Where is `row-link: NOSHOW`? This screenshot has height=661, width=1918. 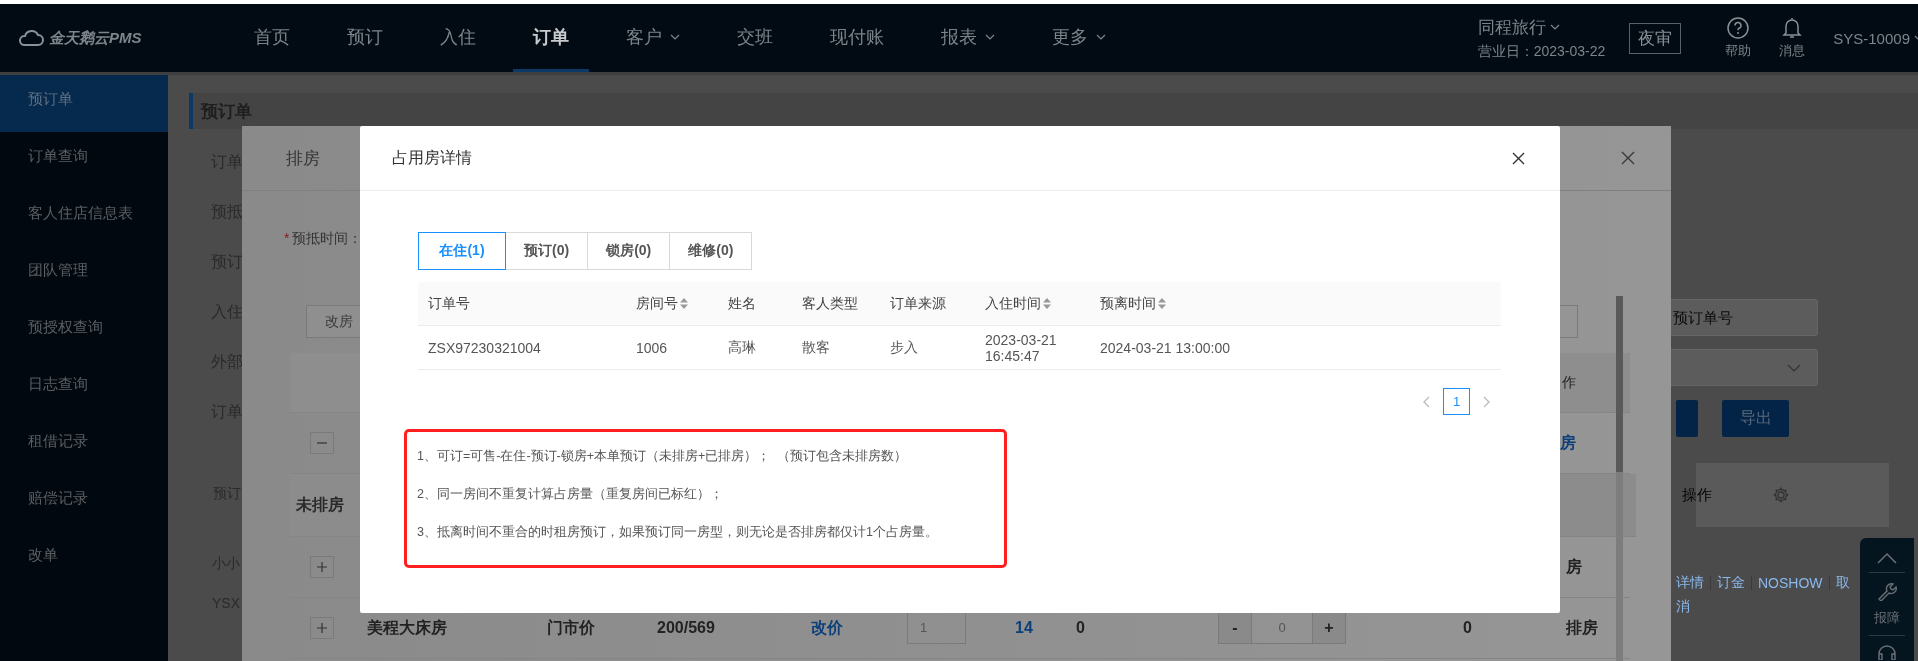
row-link: NOSHOW is located at coordinates (1790, 583).